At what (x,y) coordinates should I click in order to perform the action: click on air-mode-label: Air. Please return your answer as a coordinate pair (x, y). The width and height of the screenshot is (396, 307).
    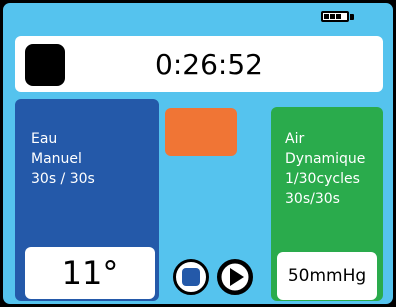
    Looking at the image, I should click on (295, 139).